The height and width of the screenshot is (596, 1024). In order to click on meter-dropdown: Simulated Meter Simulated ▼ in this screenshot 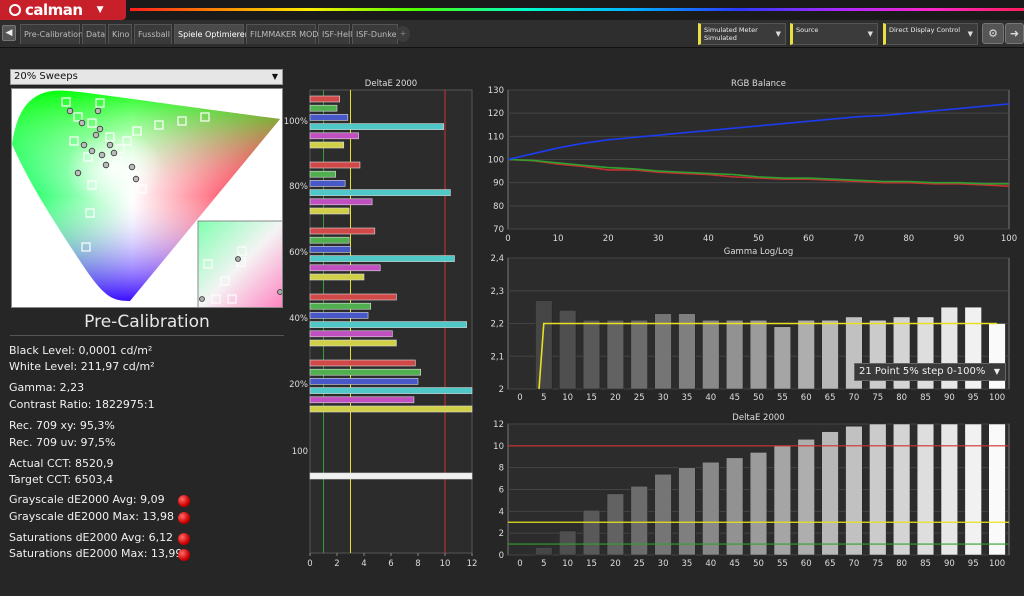, I will do `click(742, 34)`.